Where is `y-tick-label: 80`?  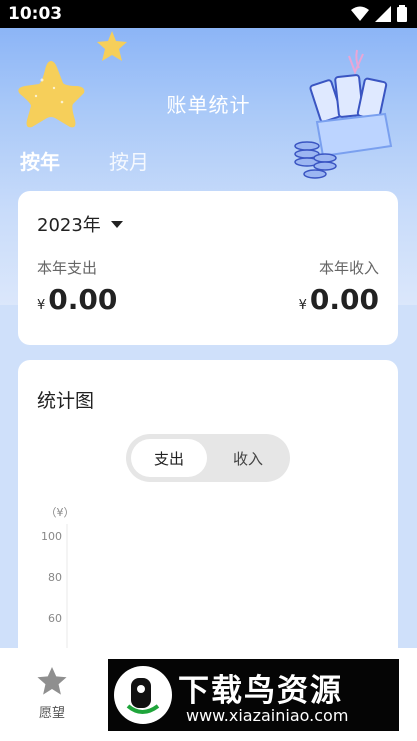 y-tick-label: 80 is located at coordinates (55, 577).